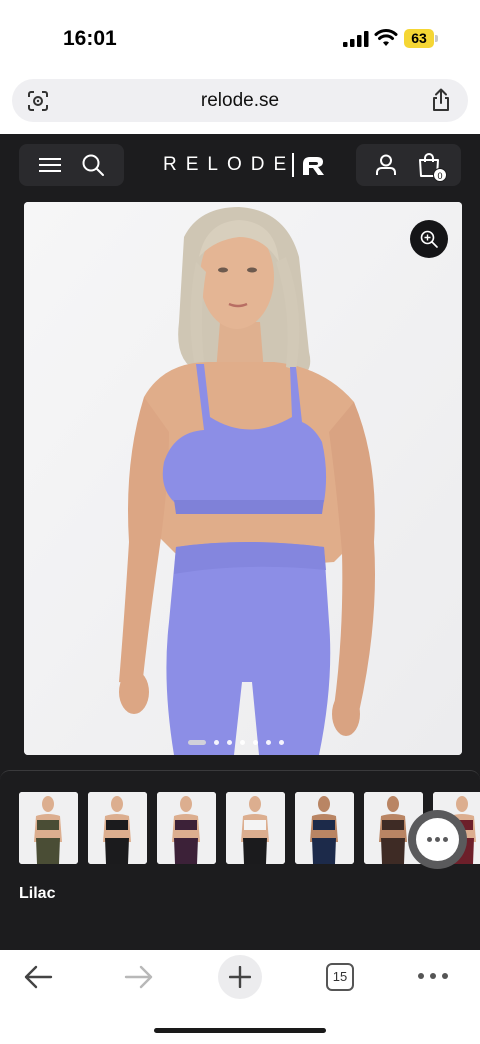 This screenshot has height=1044, width=480. What do you see at coordinates (90, 38) in the screenshot?
I see `status-time: 16:01` at bounding box center [90, 38].